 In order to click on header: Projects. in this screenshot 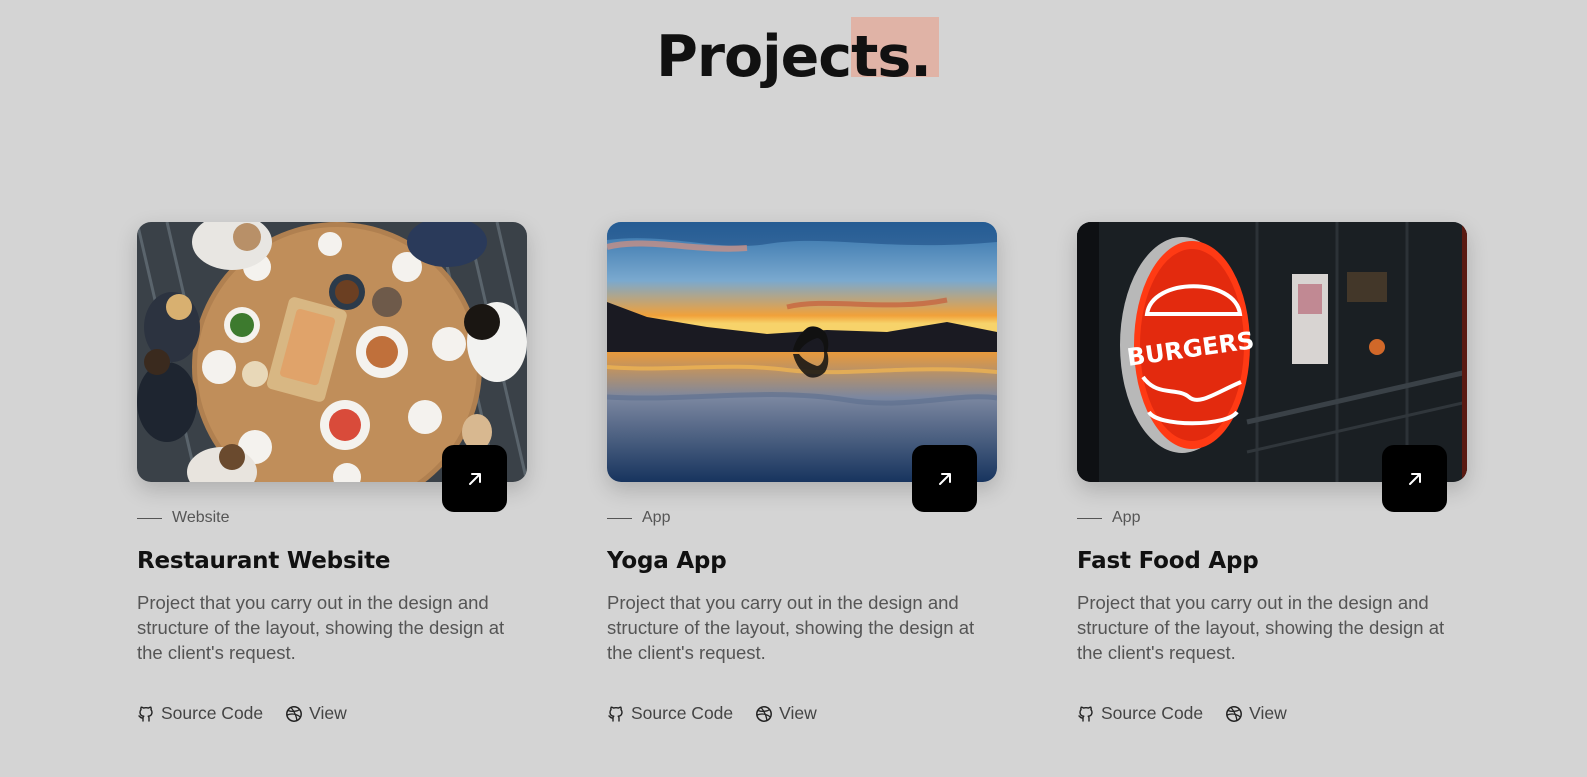, I will do `click(793, 55)`.